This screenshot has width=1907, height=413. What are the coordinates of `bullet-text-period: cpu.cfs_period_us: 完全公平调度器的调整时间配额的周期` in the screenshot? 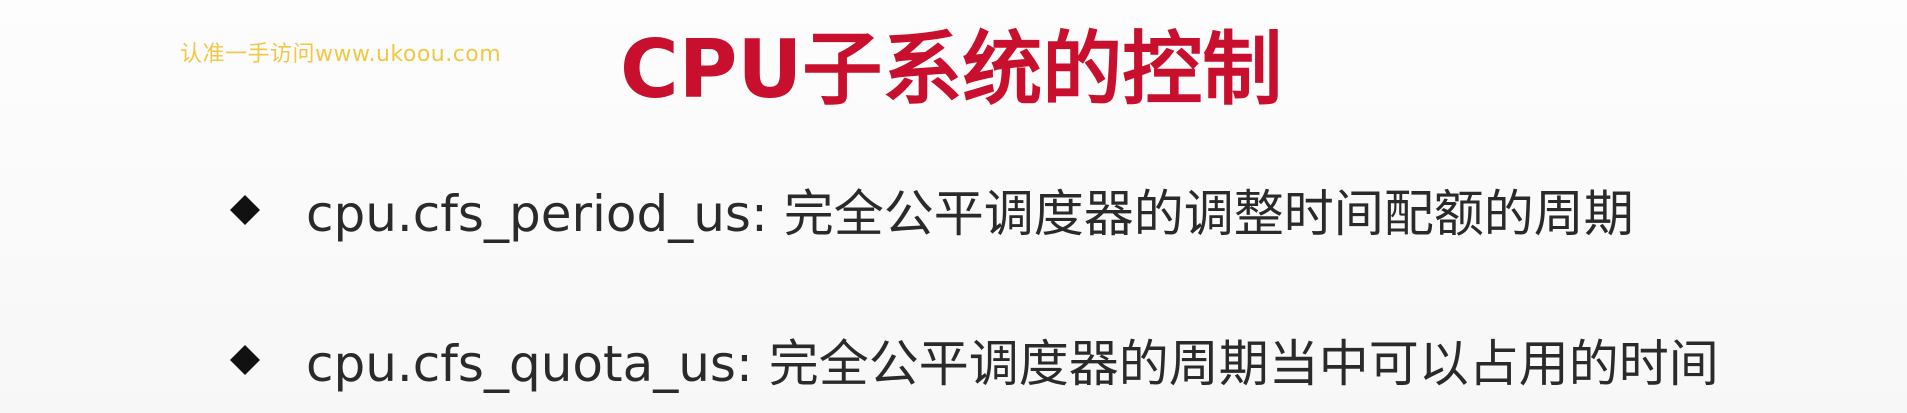 It's located at (970, 214).